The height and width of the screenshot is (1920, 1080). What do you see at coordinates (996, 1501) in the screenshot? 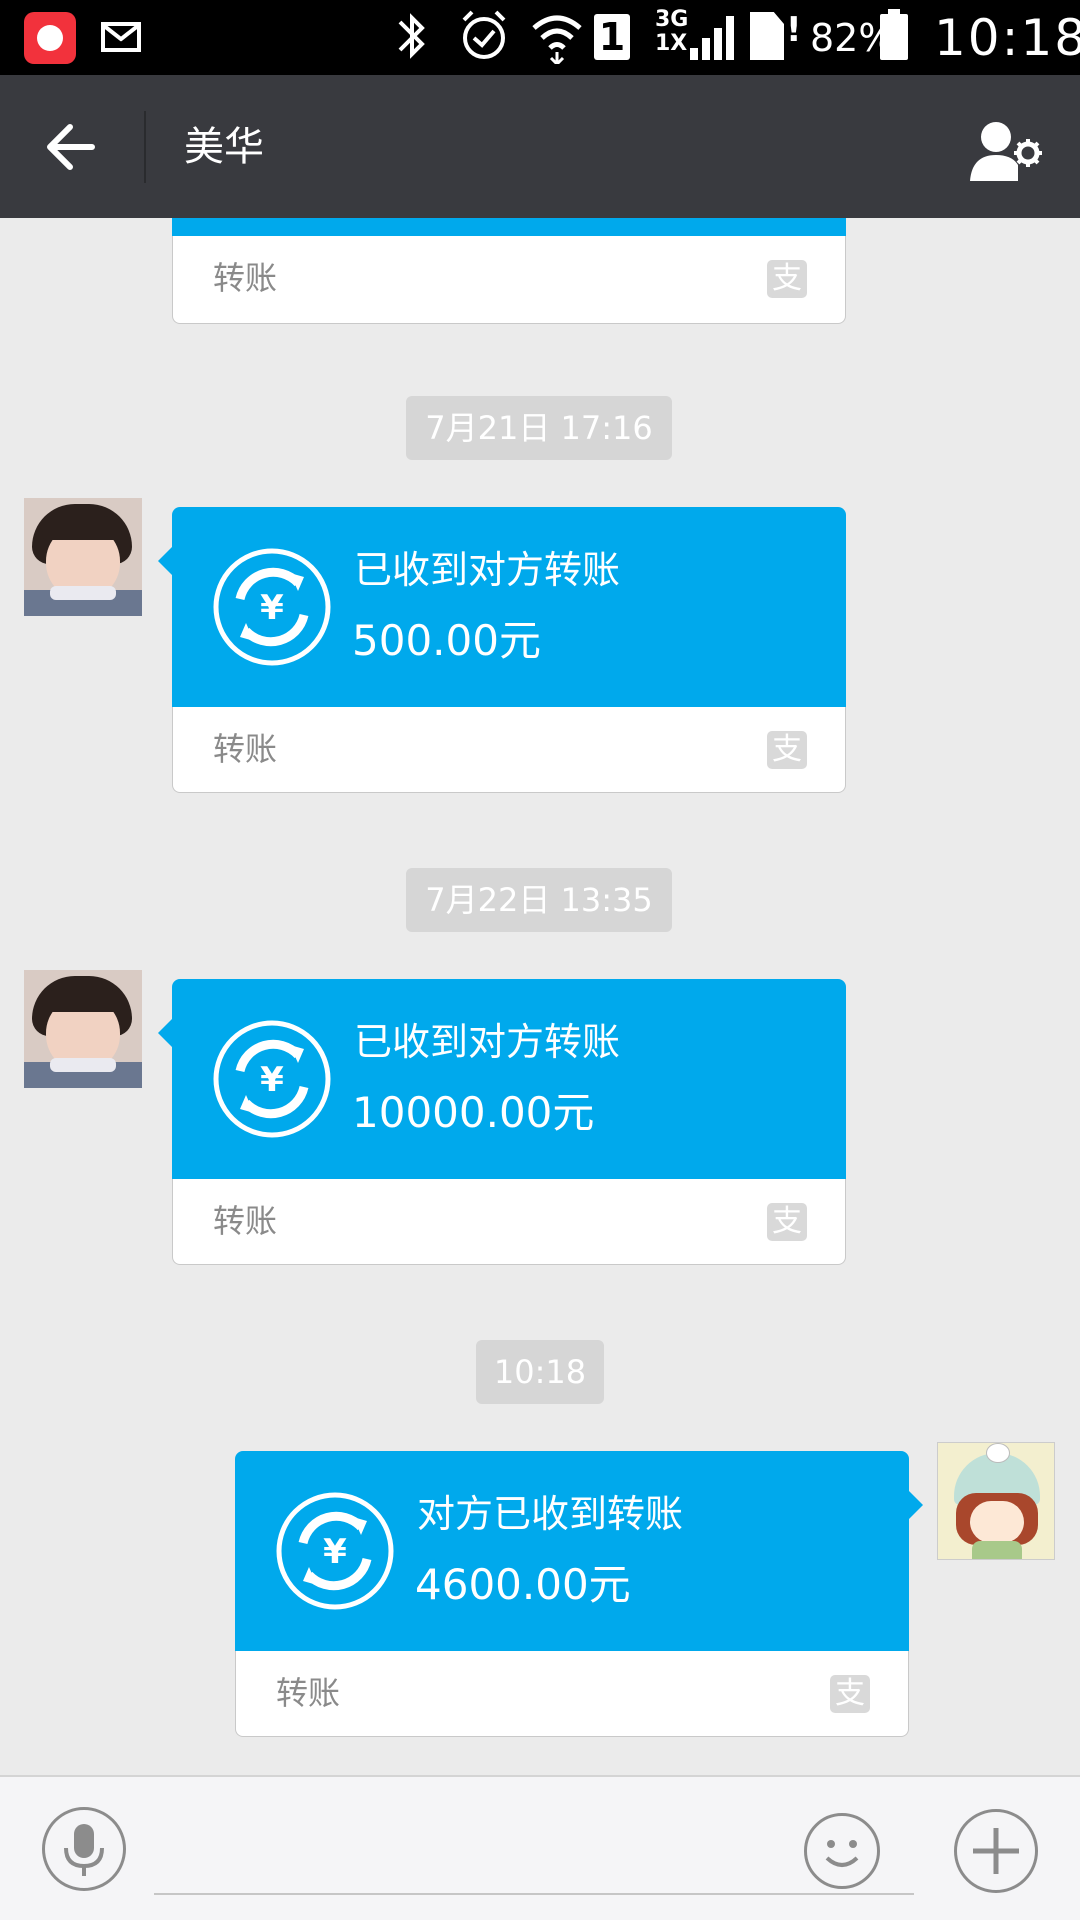
I see `my-avatar` at bounding box center [996, 1501].